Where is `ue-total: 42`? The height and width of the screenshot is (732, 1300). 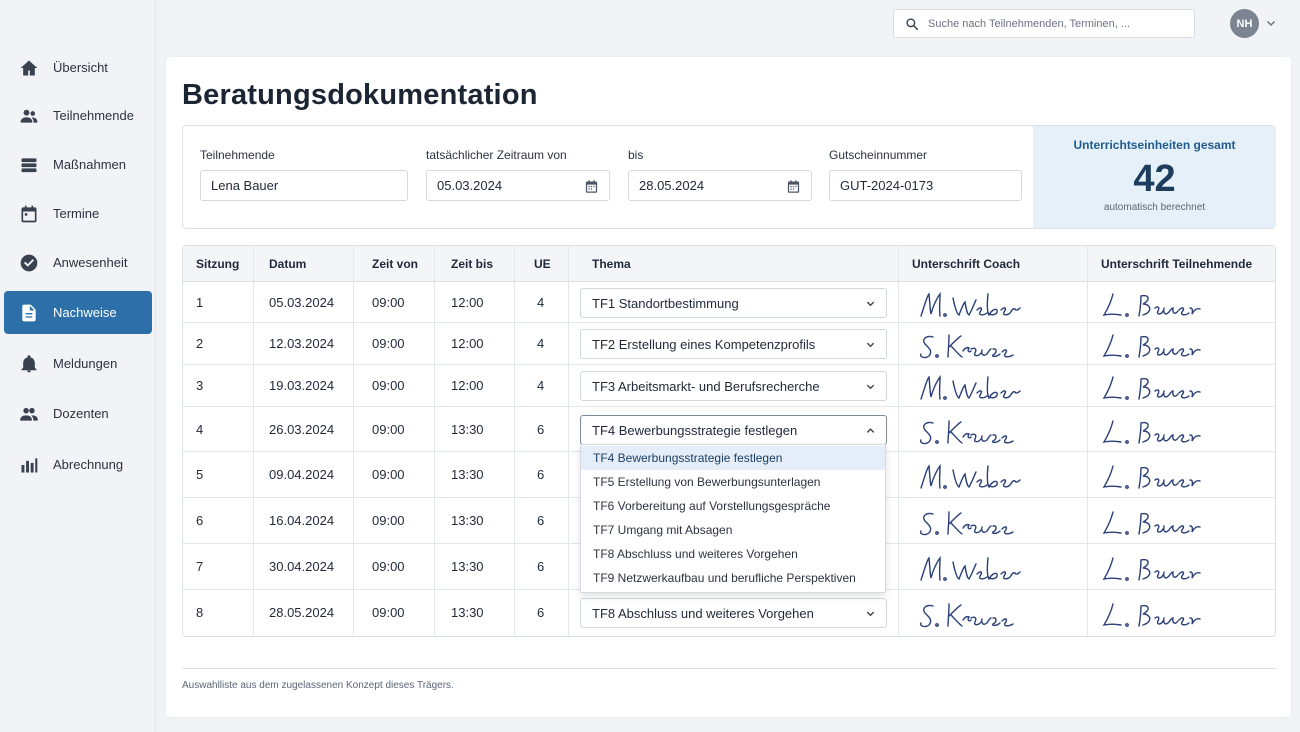
ue-total: 42 is located at coordinates (1154, 179).